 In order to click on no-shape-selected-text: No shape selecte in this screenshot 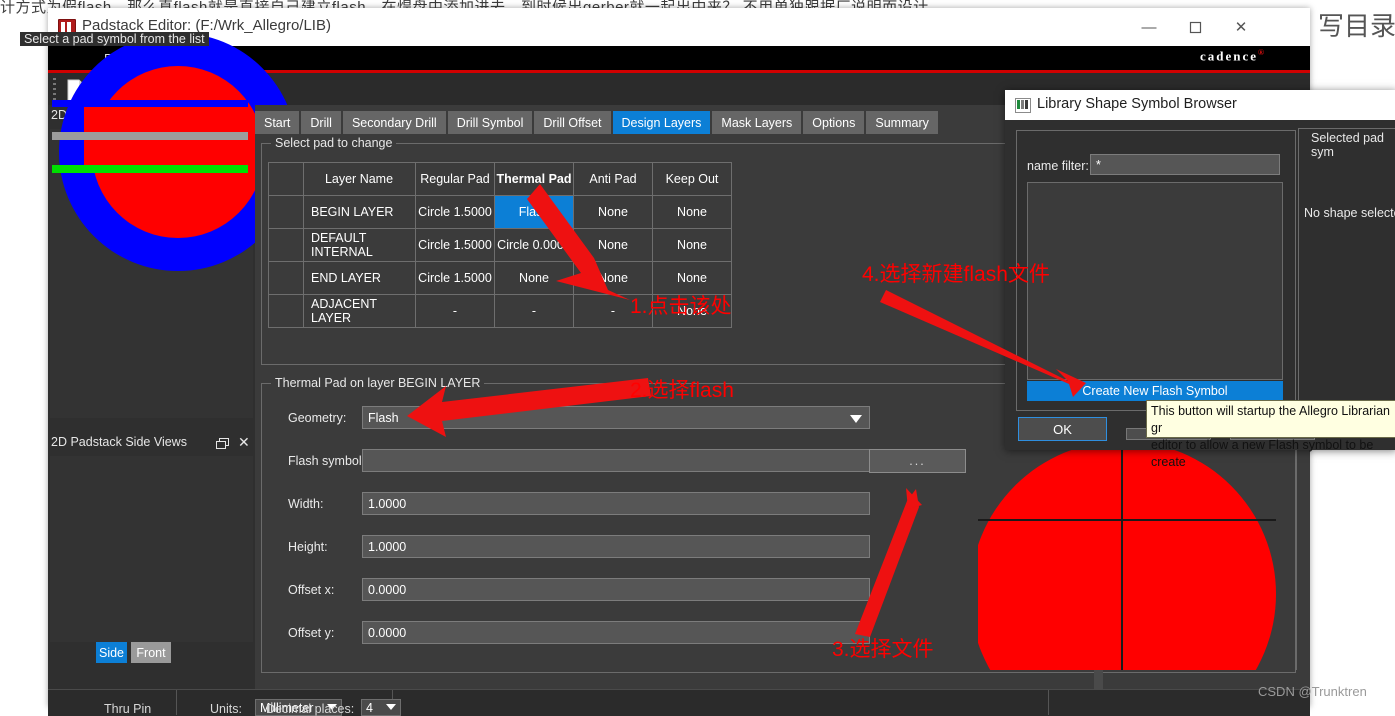, I will do `click(1349, 213)`.